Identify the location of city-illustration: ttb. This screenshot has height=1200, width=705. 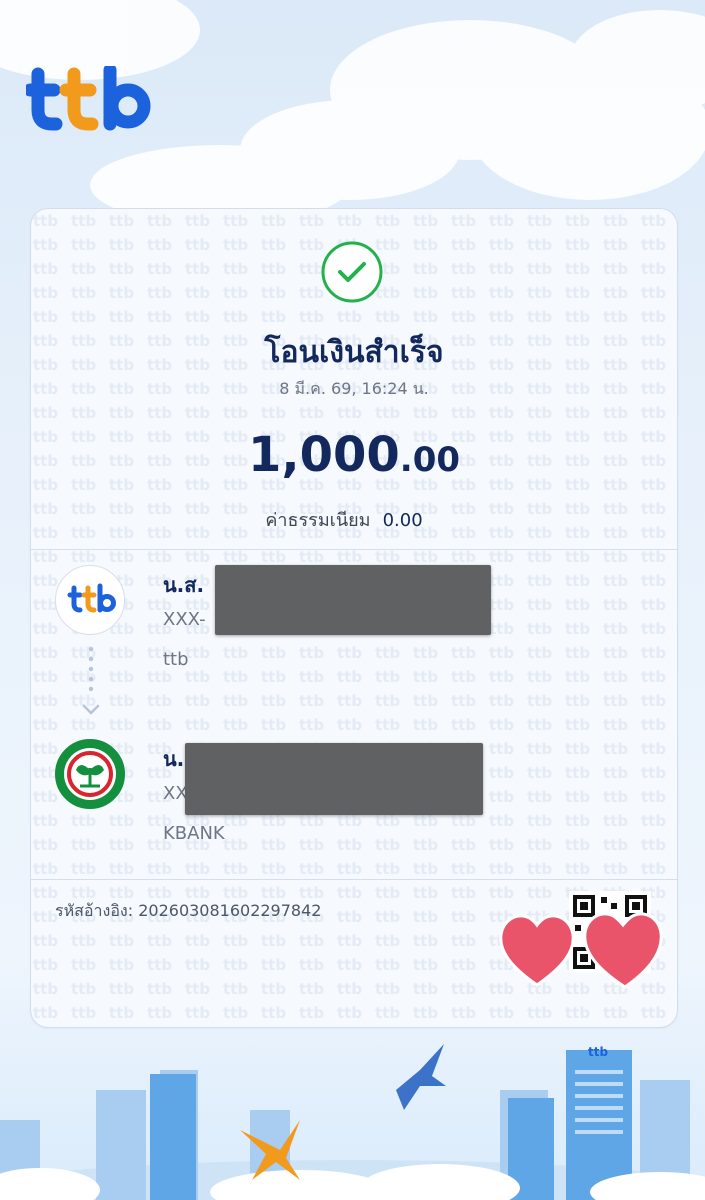
(352, 1122).